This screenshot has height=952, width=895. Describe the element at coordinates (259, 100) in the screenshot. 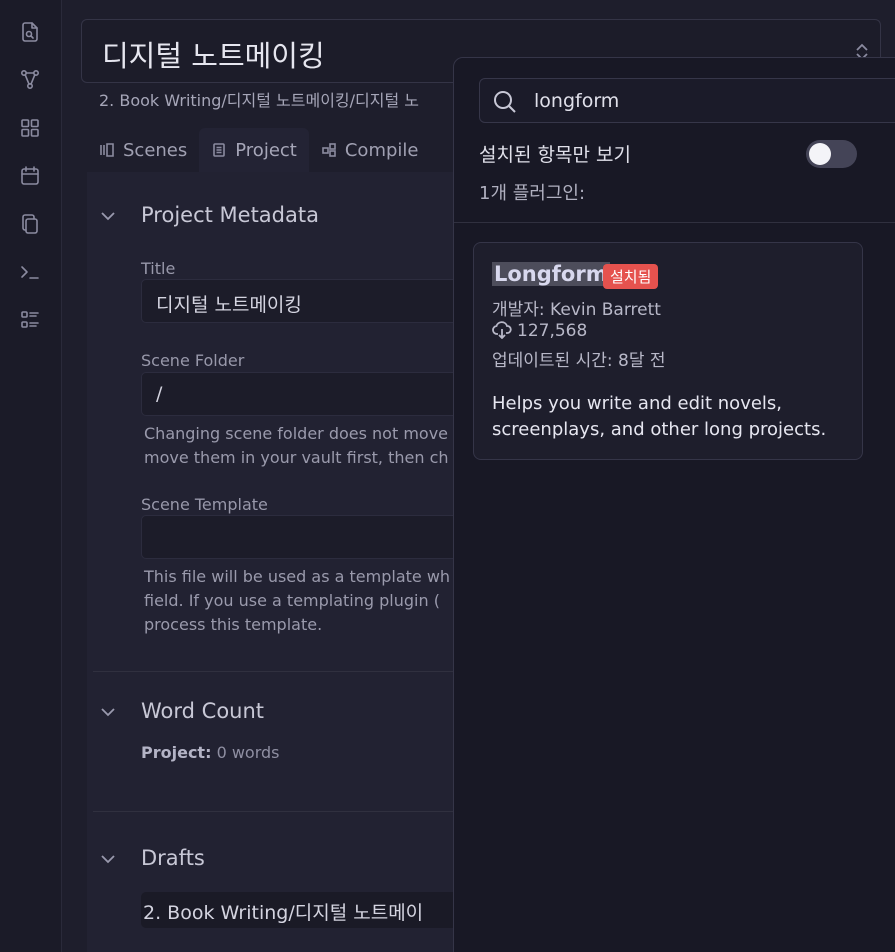

I see `project-path: 2. Book Writing/디지털 노트메이킹/디지털 노` at that location.